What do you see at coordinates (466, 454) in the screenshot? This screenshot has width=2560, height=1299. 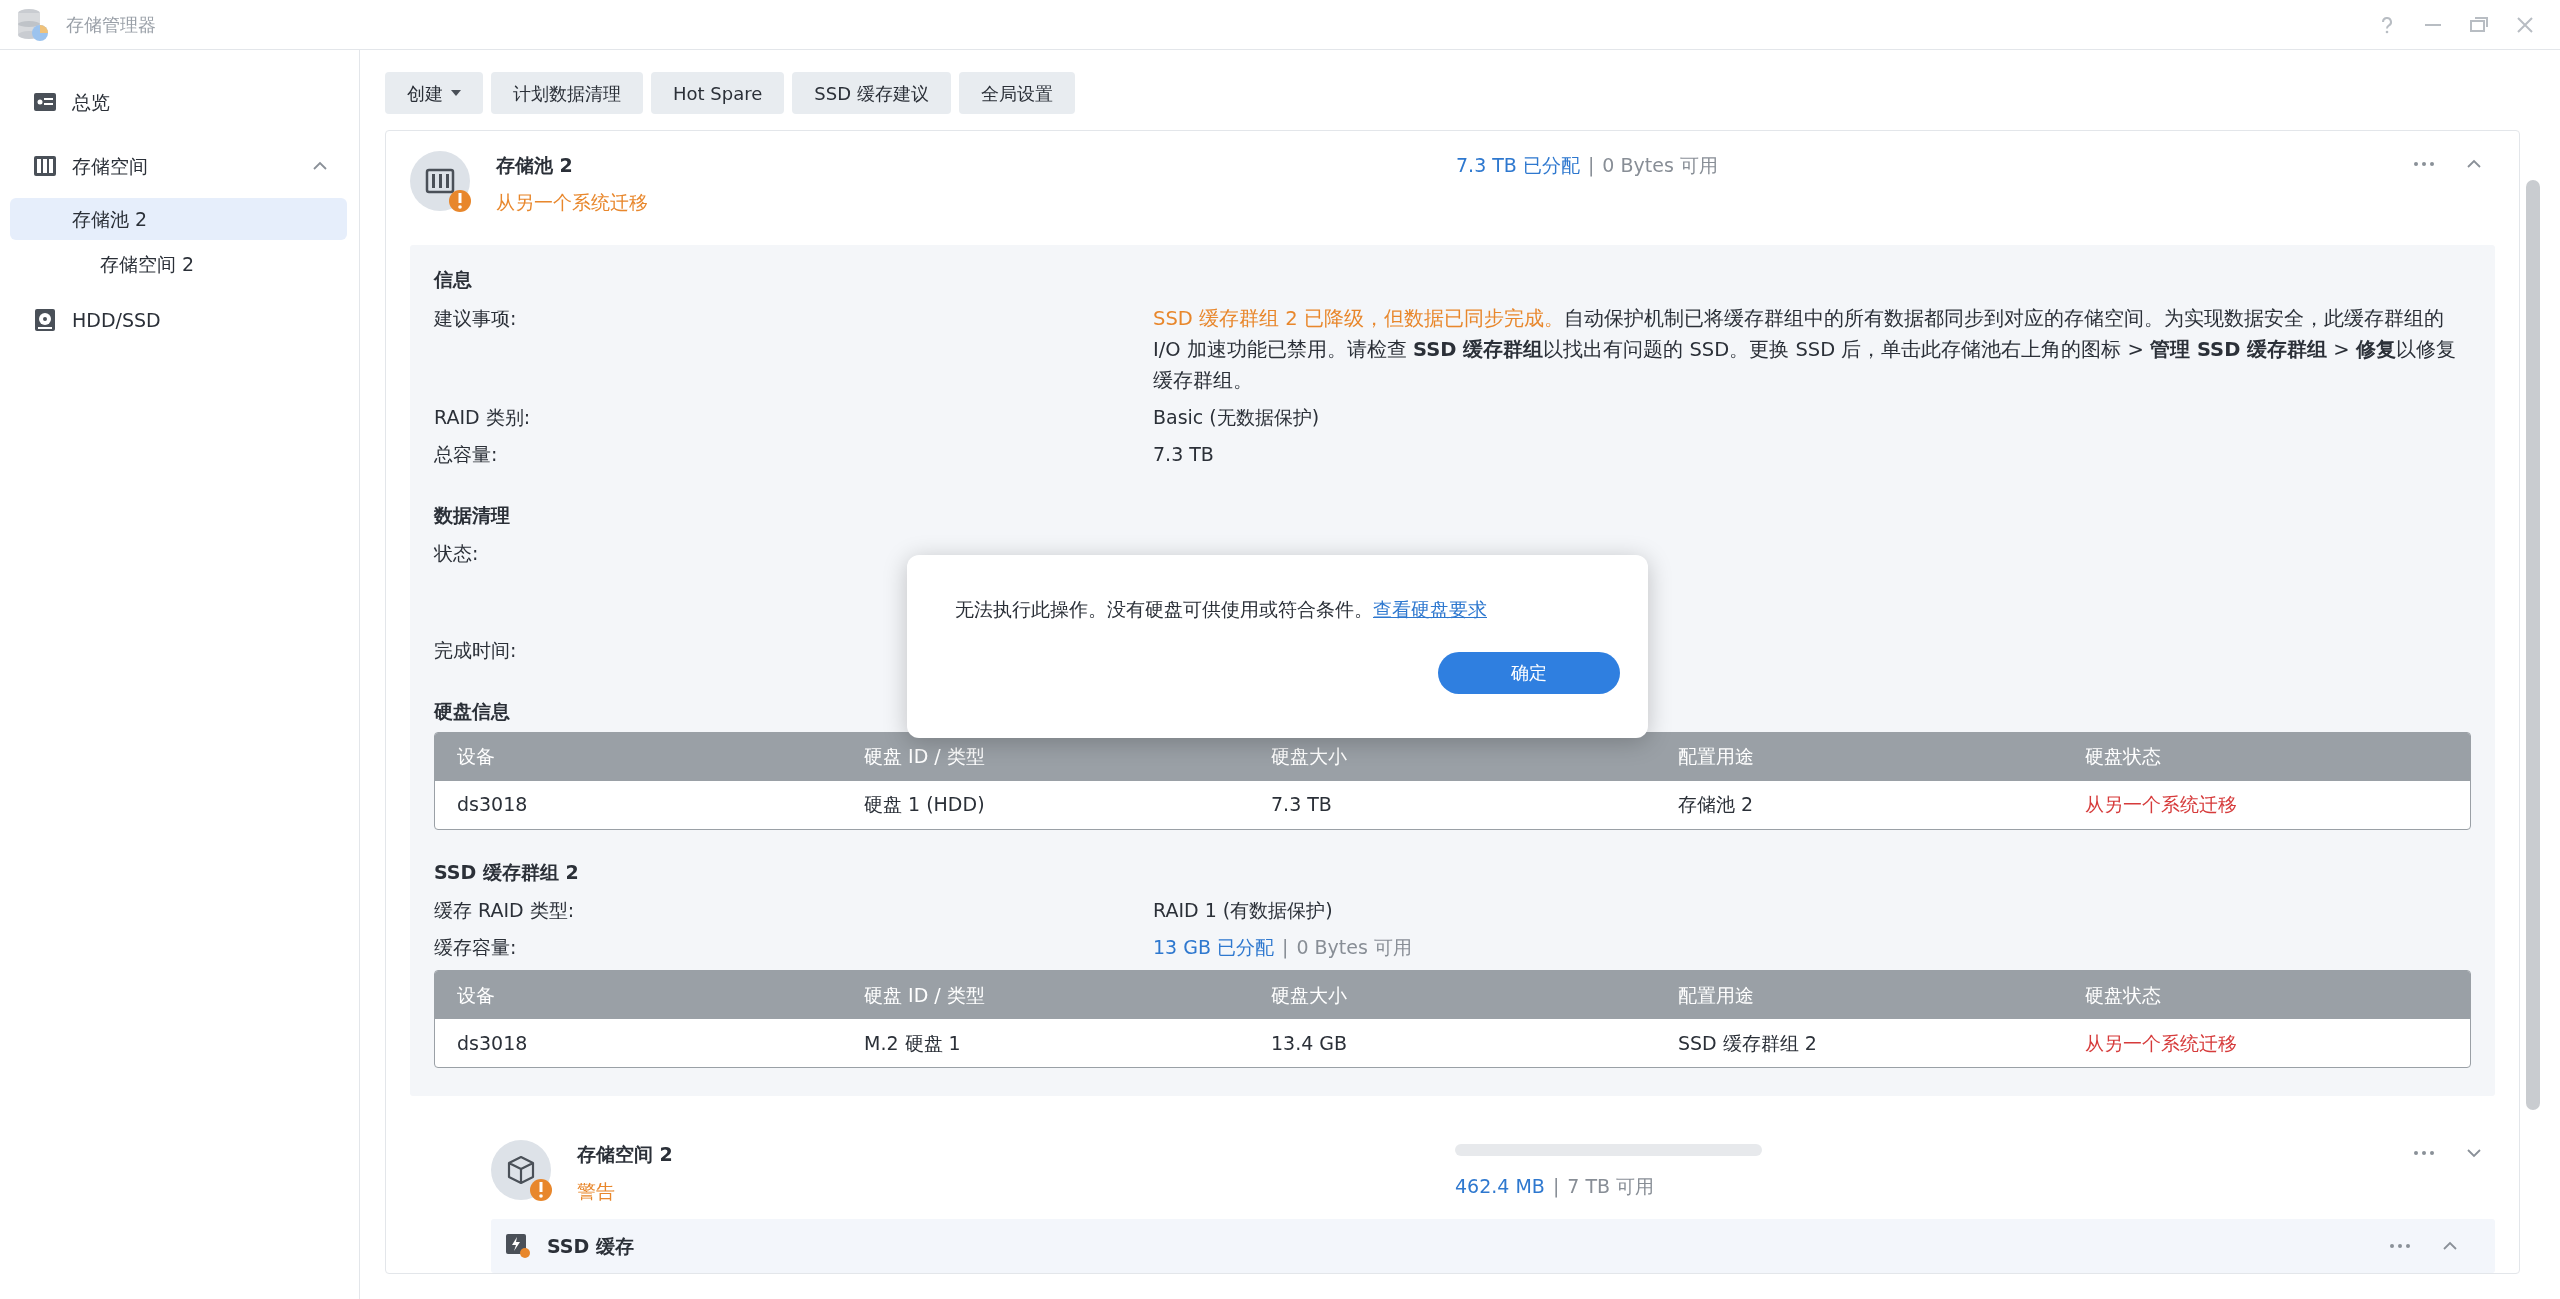 I see `field-label: 总容量:` at bounding box center [466, 454].